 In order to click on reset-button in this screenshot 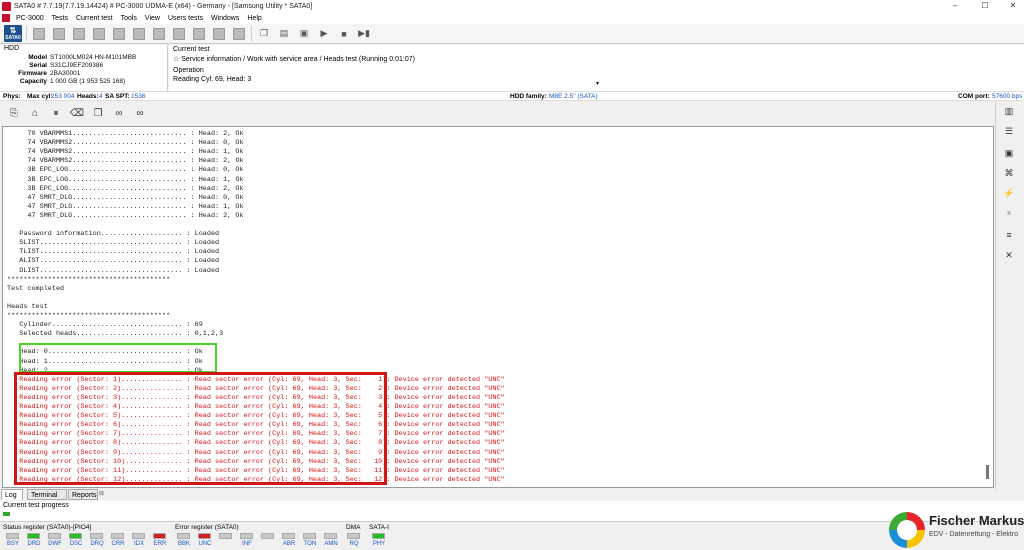, I will do `click(59, 34)`.